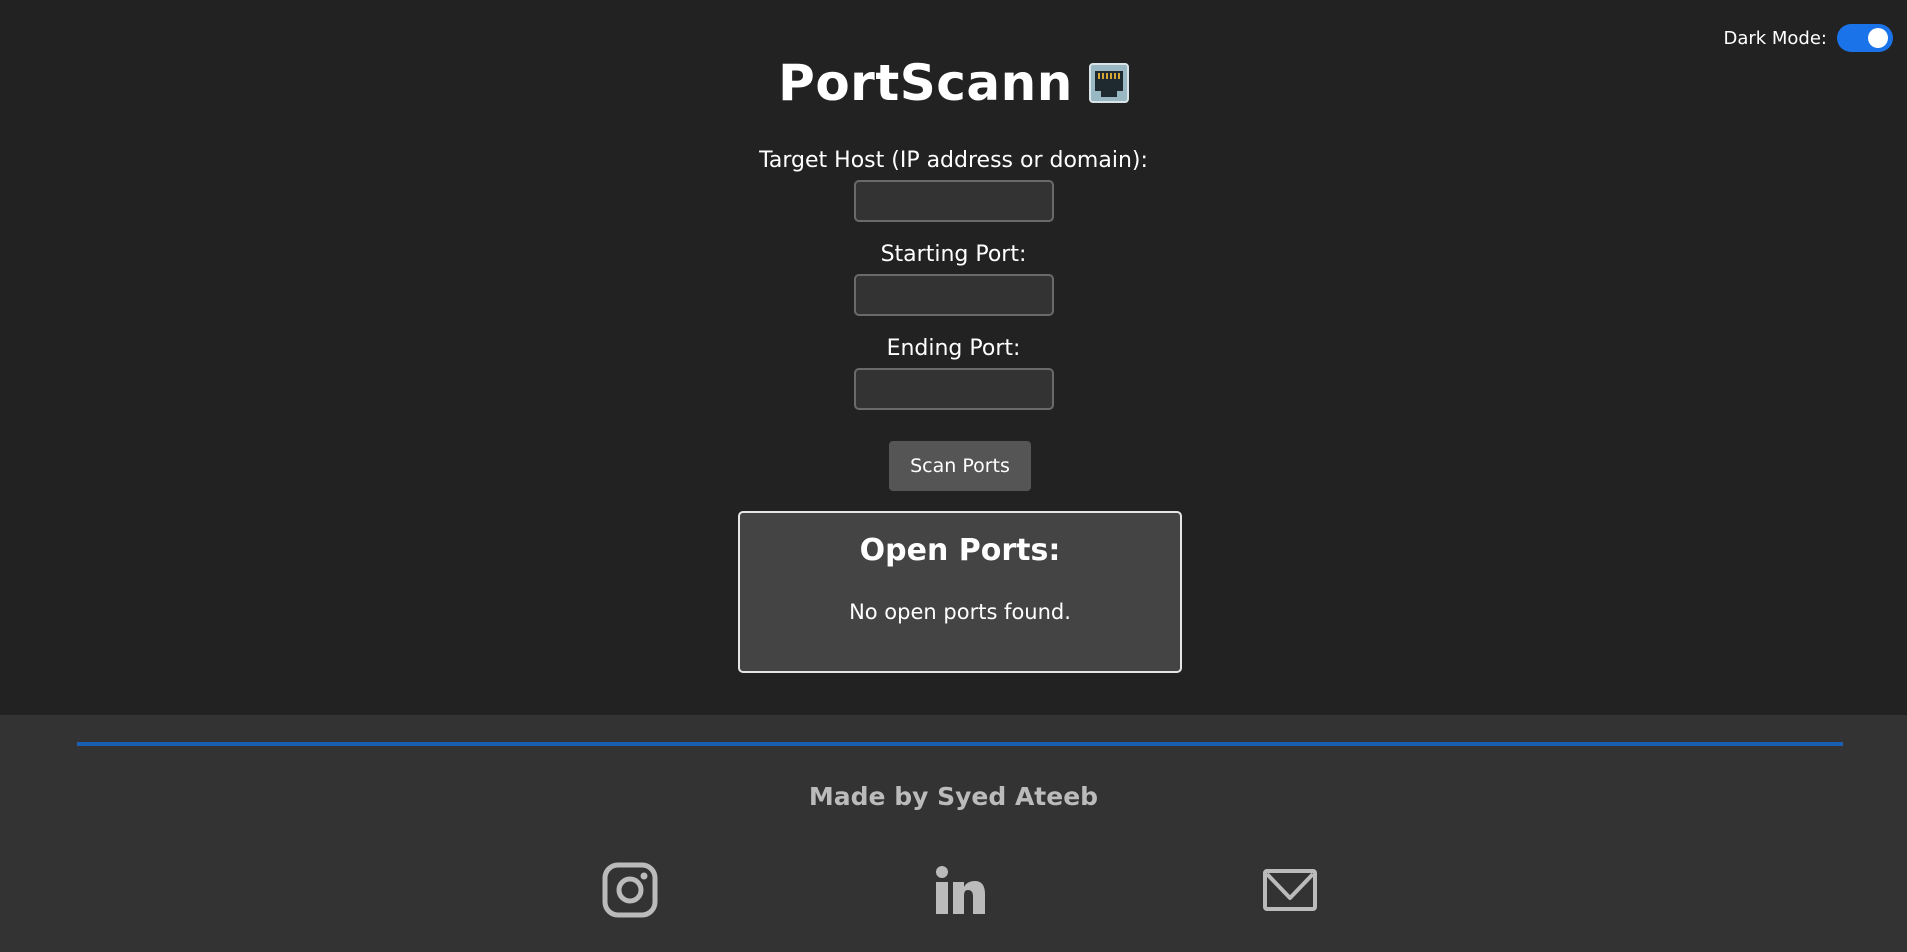 This screenshot has height=952, width=1907. Describe the element at coordinates (1108, 83) in the screenshot. I see `ethernet-port-icon` at that location.